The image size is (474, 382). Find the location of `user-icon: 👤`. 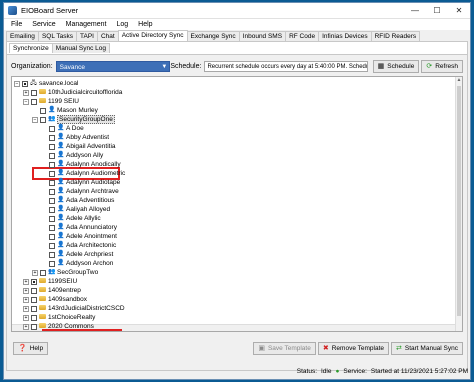

user-icon: 👤 is located at coordinates (61, 236).